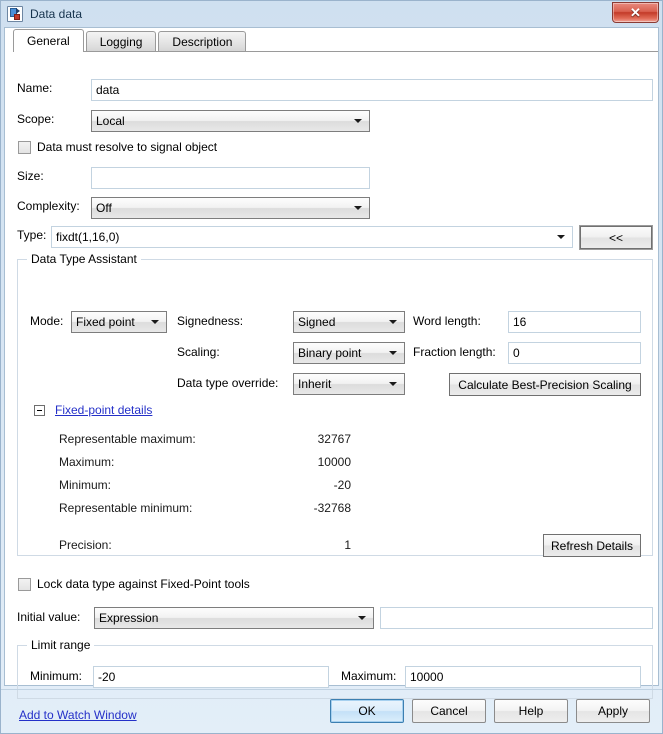 This screenshot has width=663, height=734. What do you see at coordinates (592, 545) in the screenshot?
I see `refresh-details-button: Refresh Details` at bounding box center [592, 545].